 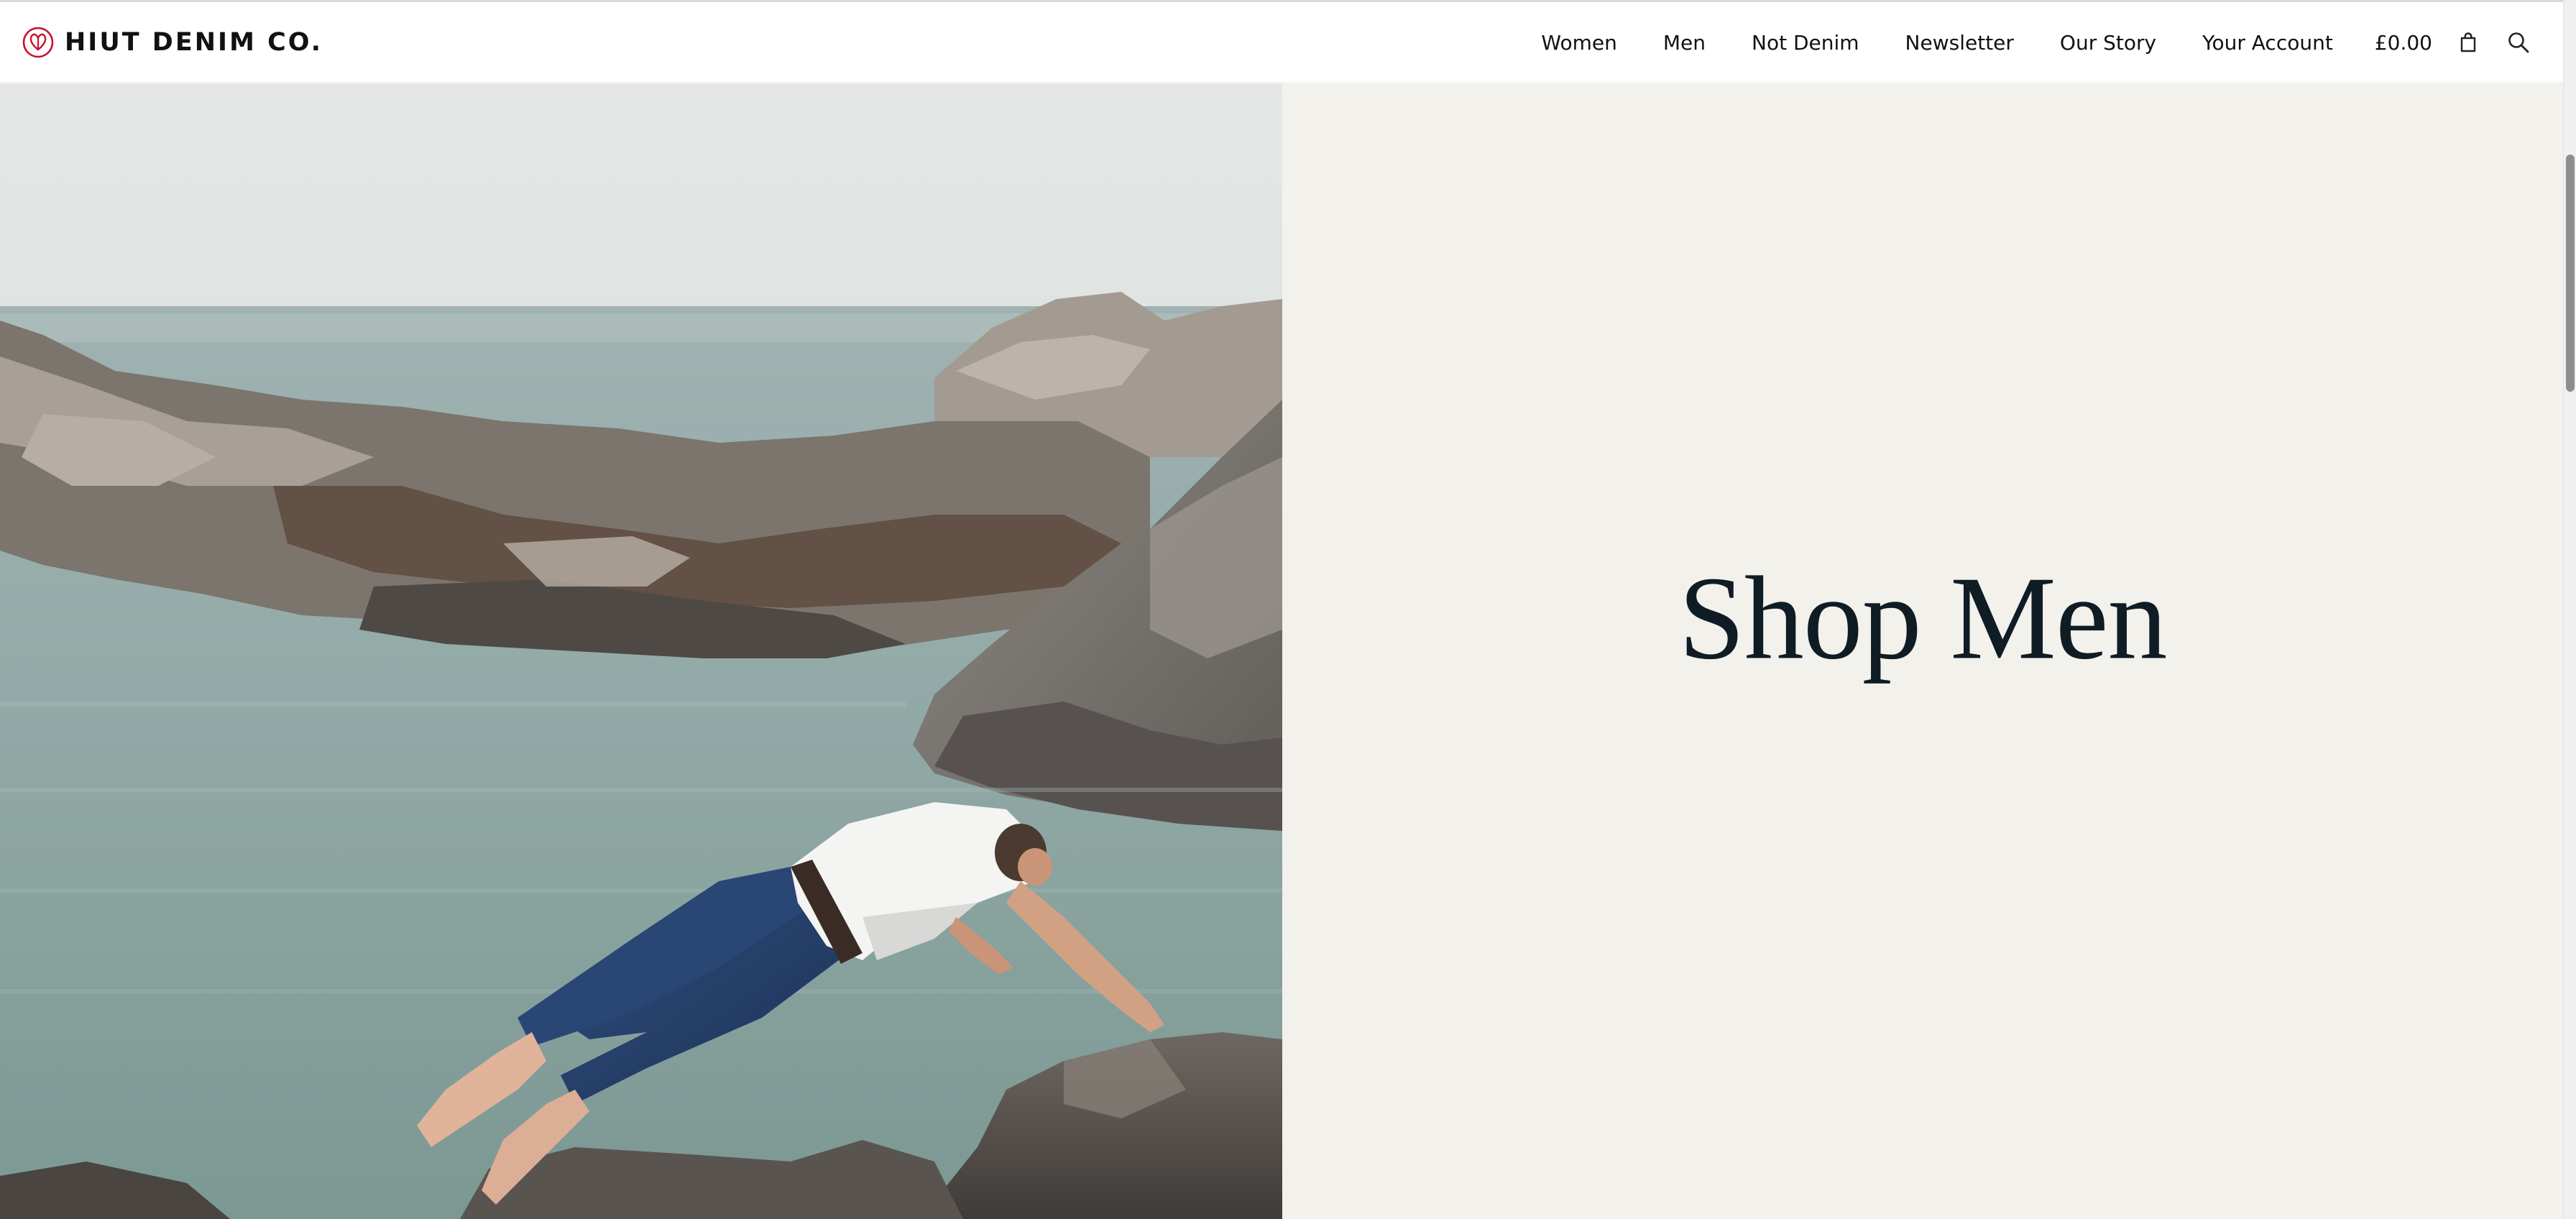 What do you see at coordinates (194, 42) in the screenshot?
I see `brand-name: HIUT DENIM CO.` at bounding box center [194, 42].